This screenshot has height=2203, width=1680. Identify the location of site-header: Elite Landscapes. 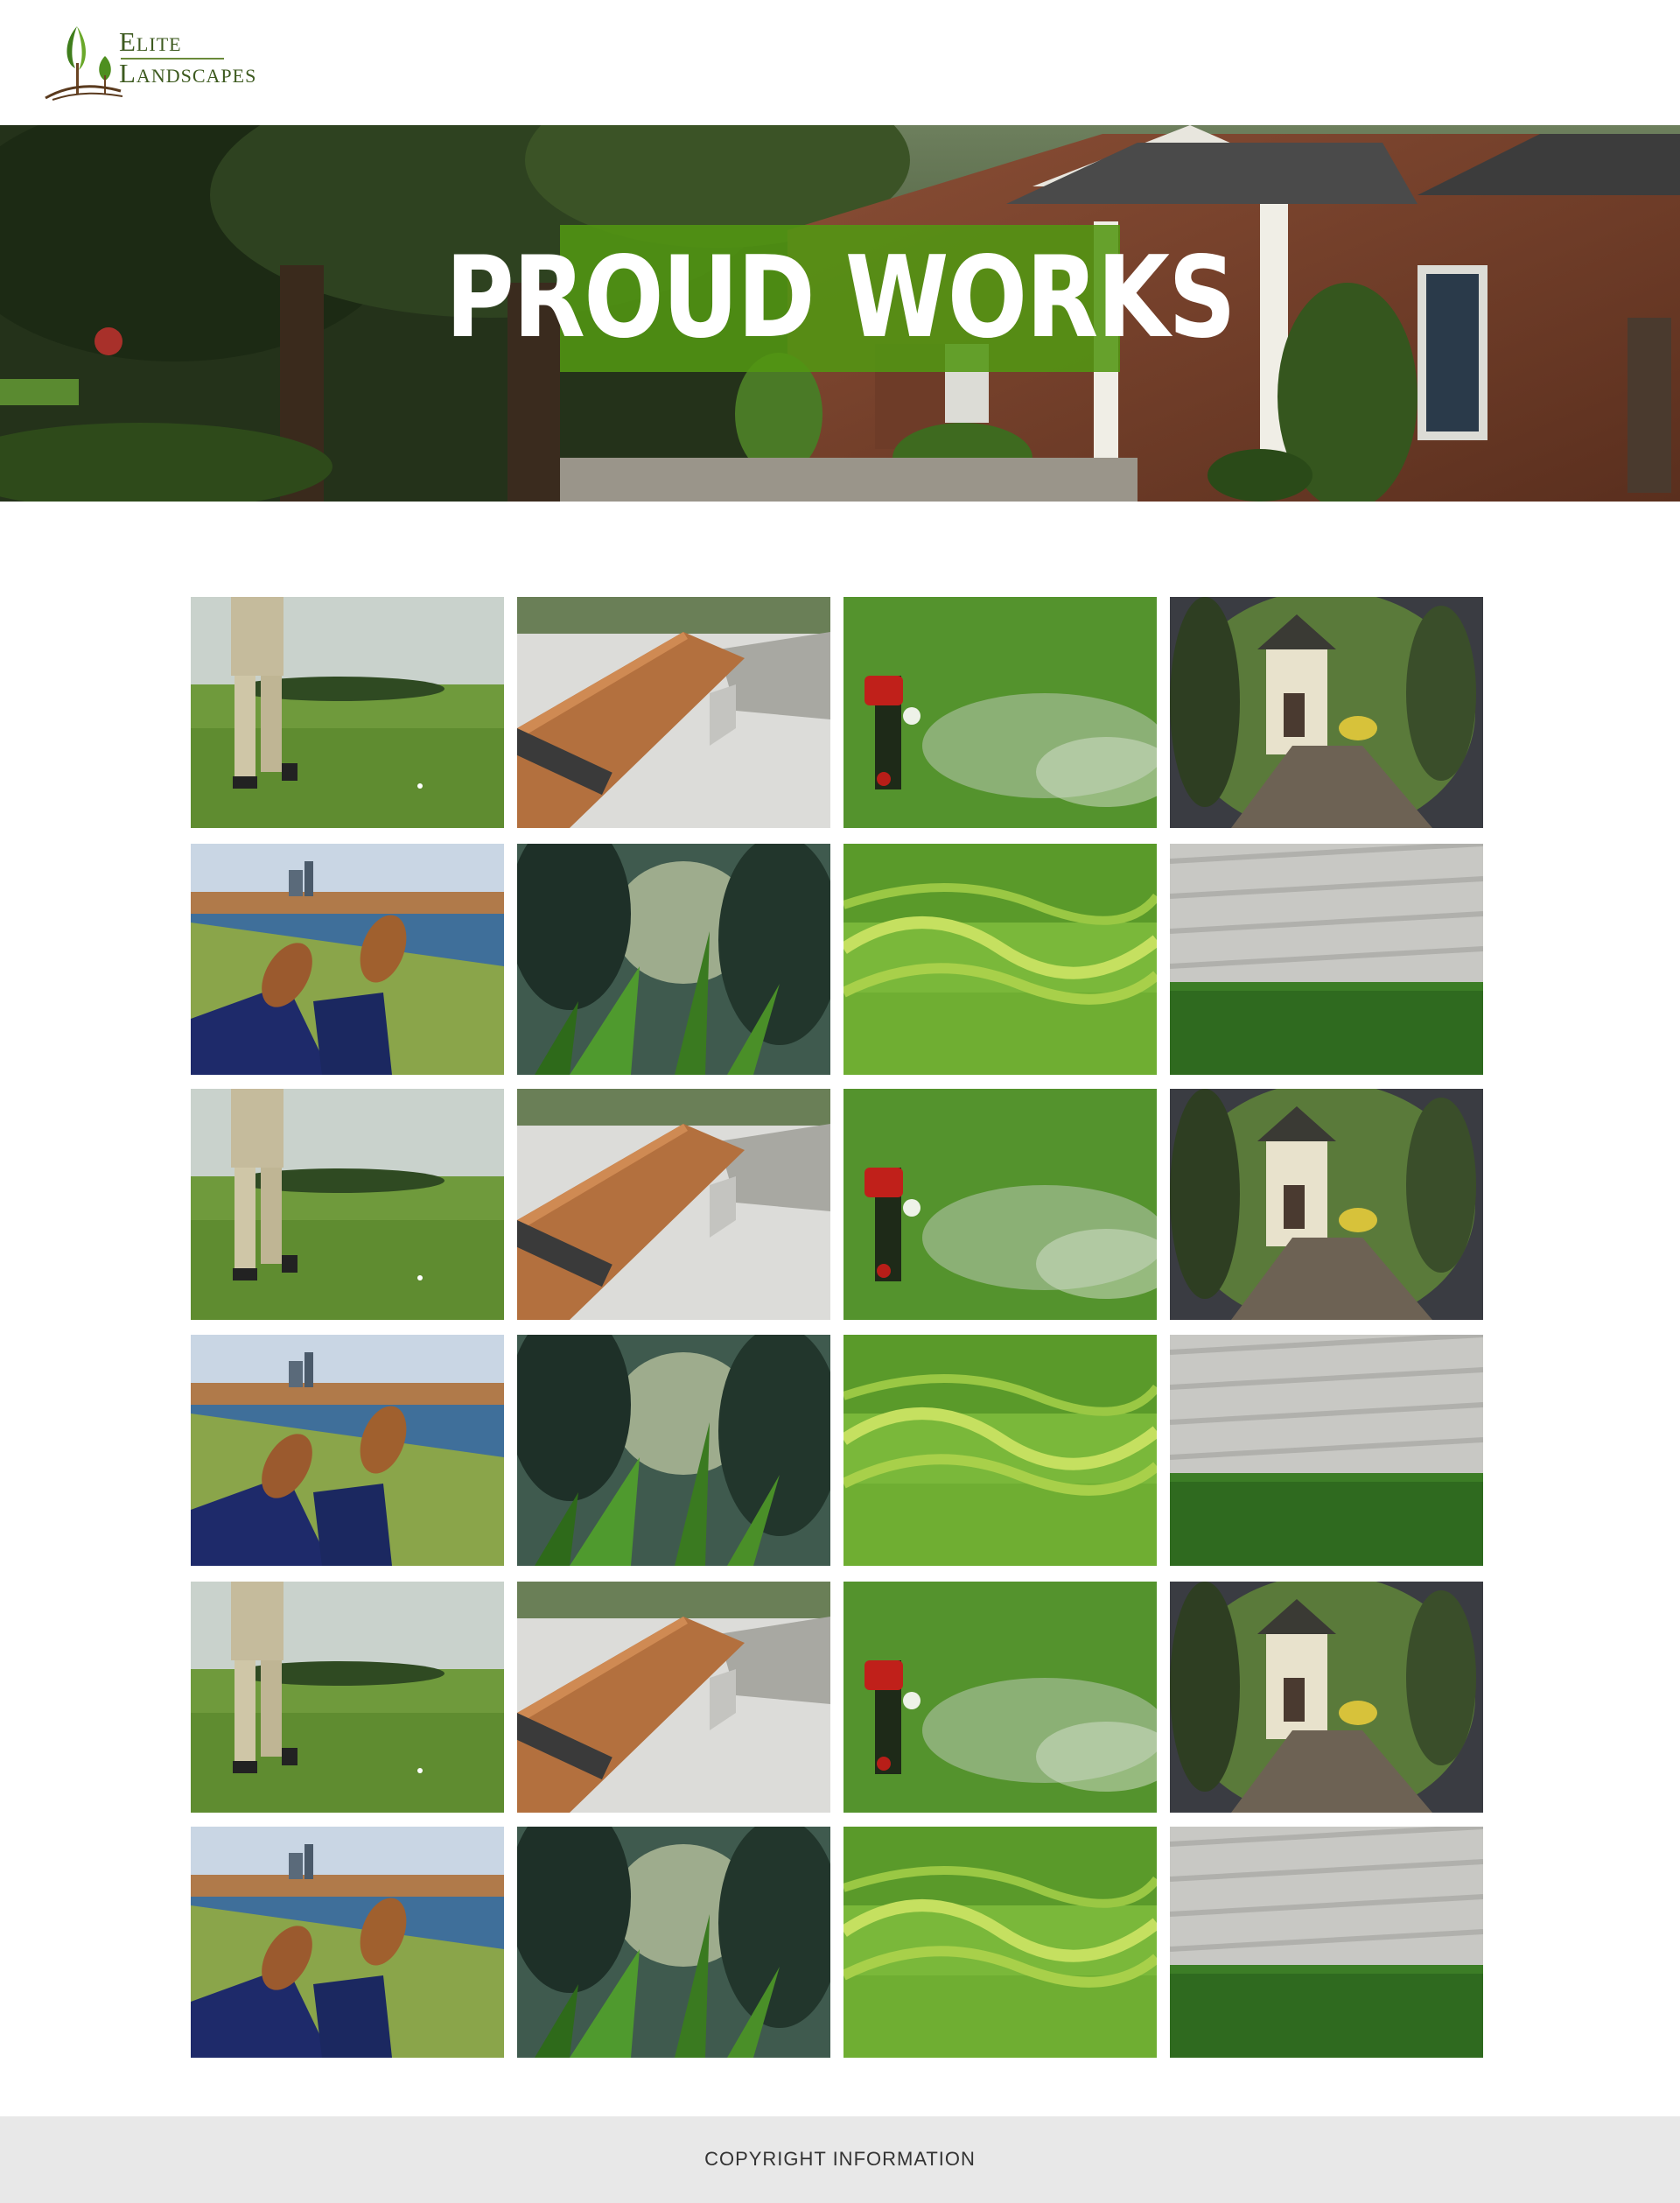
(840, 62).